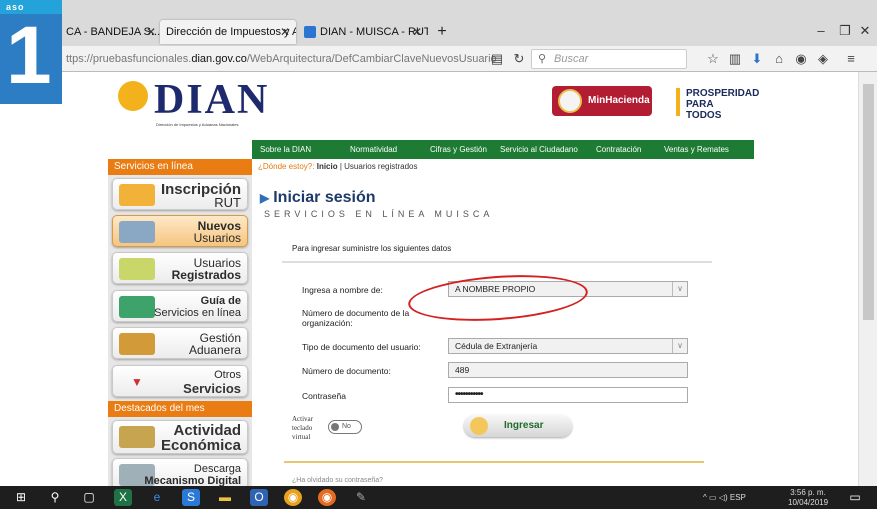 The height and width of the screenshot is (509, 877). I want to click on system-tray: ^ ▭ ◁) ESP, so click(724, 497).